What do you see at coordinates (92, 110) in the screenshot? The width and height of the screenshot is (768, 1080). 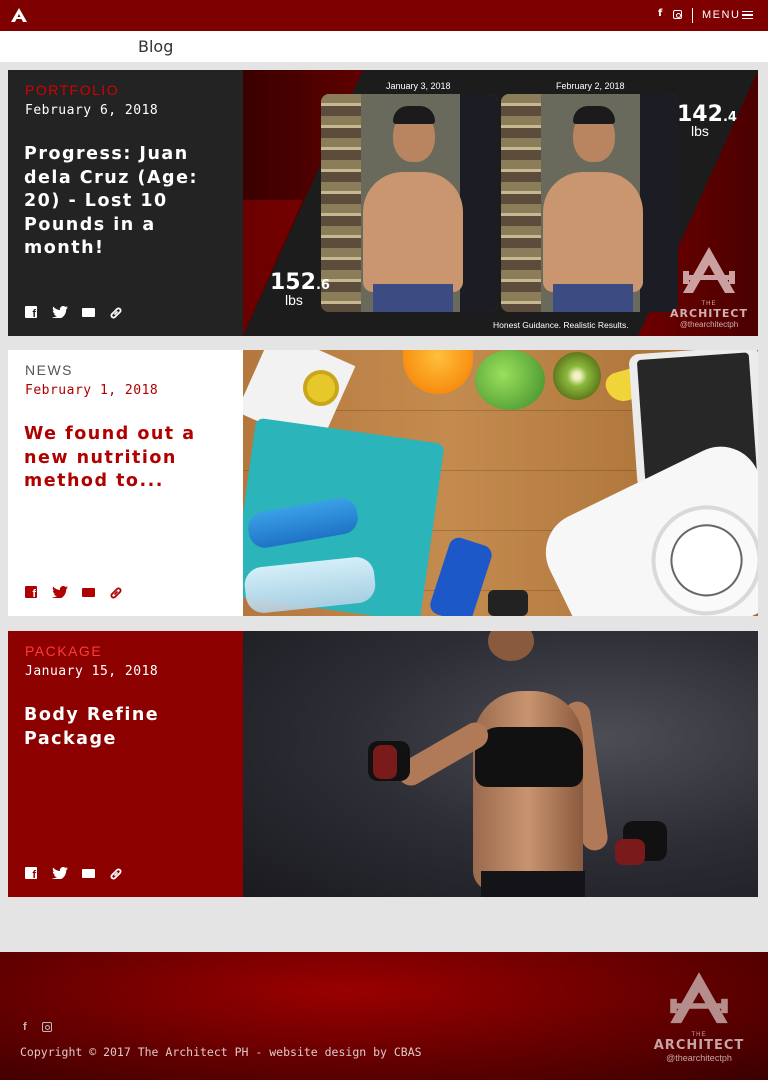 I see `post-date: February 6, 2018` at bounding box center [92, 110].